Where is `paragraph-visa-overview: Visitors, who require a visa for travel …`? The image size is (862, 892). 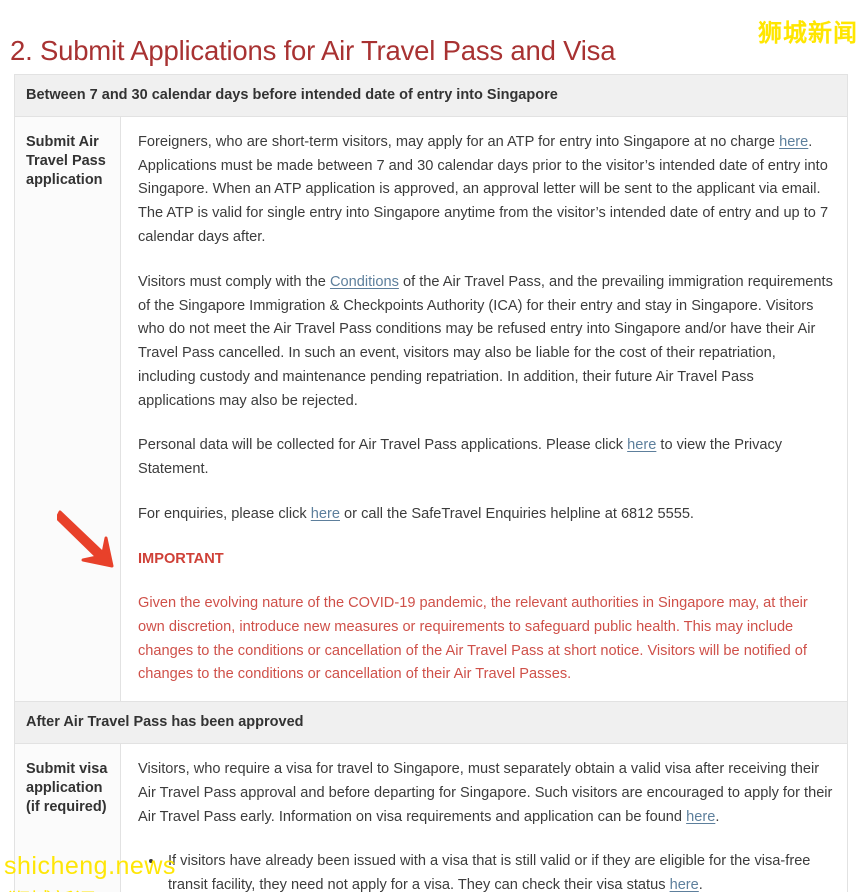 paragraph-visa-overview: Visitors, who require a visa for travel … is located at coordinates (485, 793).